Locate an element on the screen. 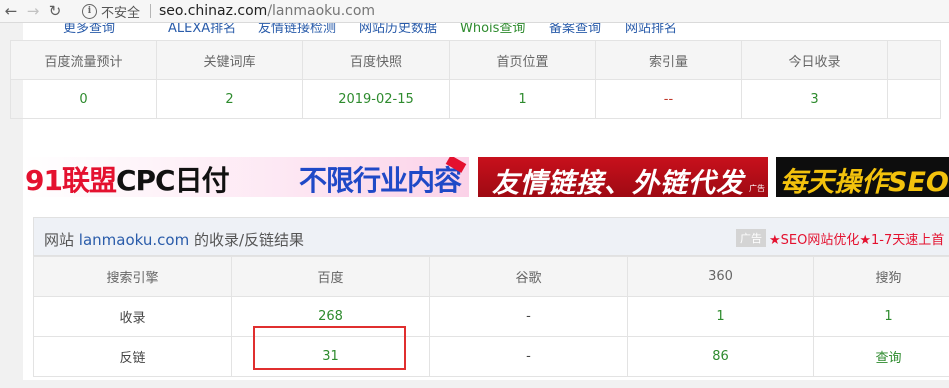  row-label-backlinks: 反链 is located at coordinates (132, 356).